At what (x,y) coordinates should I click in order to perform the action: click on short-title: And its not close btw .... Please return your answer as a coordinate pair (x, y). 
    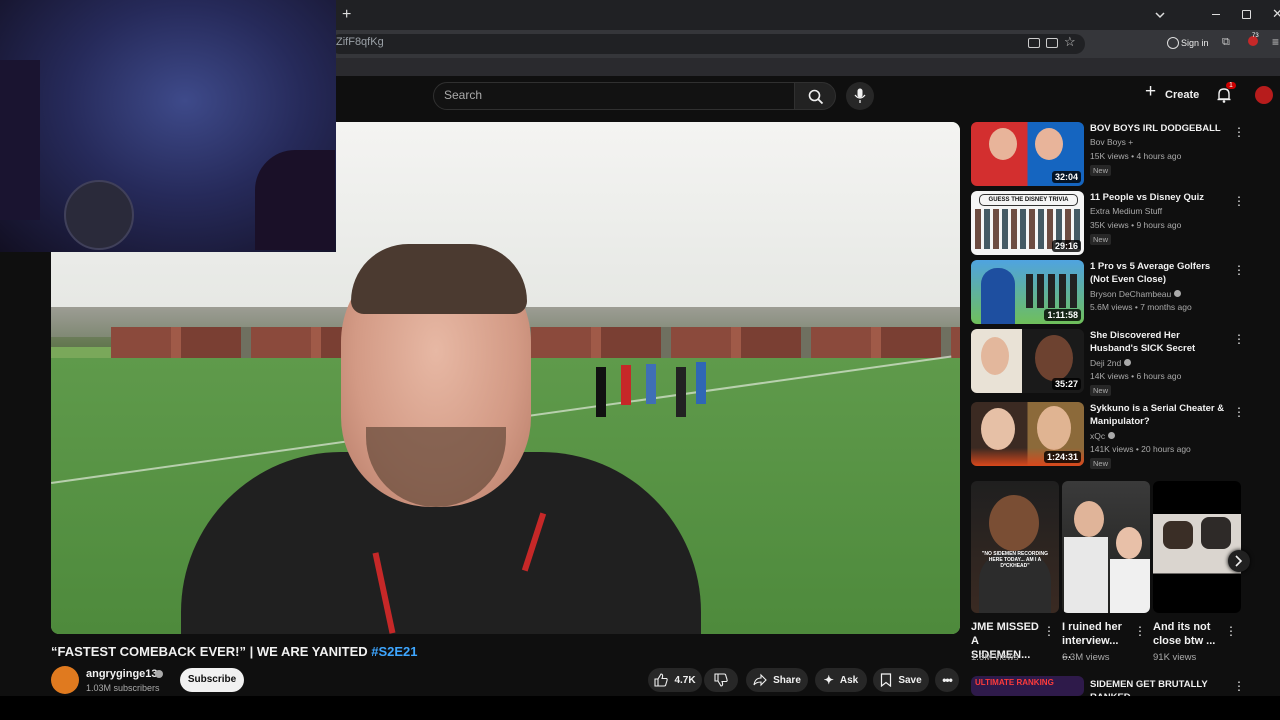
    Looking at the image, I should click on (1187, 634).